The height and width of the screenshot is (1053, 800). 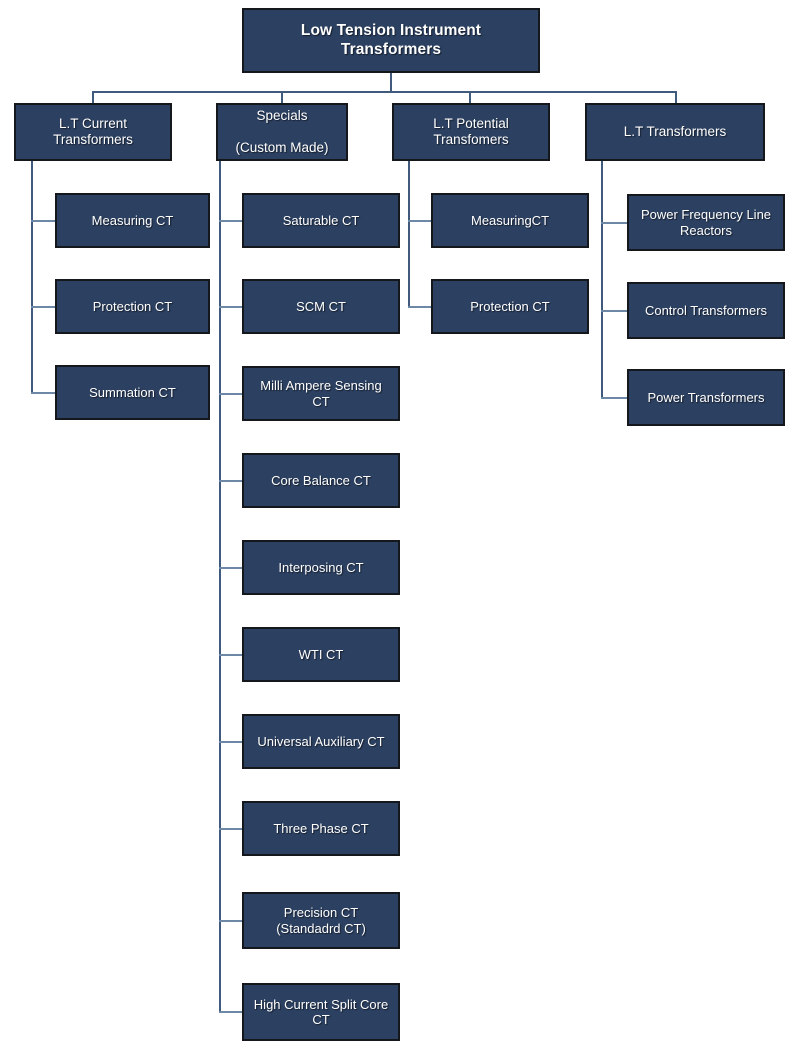 I want to click on connector-stub-b2-c3, so click(x=231, y=394).